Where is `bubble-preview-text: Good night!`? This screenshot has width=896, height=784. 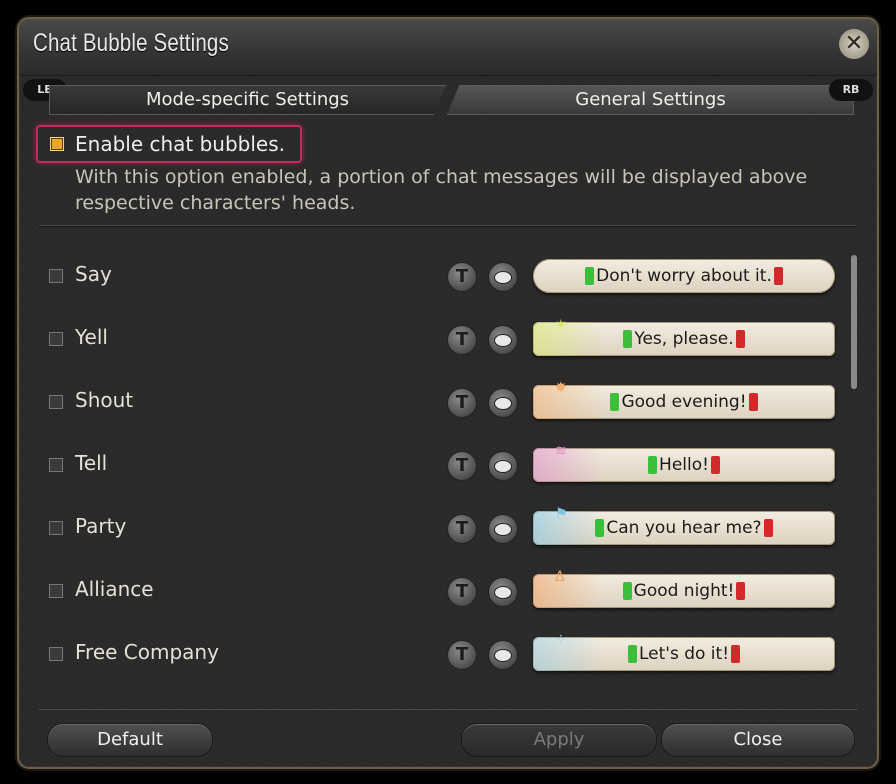 bubble-preview-text: Good night! is located at coordinates (684, 591).